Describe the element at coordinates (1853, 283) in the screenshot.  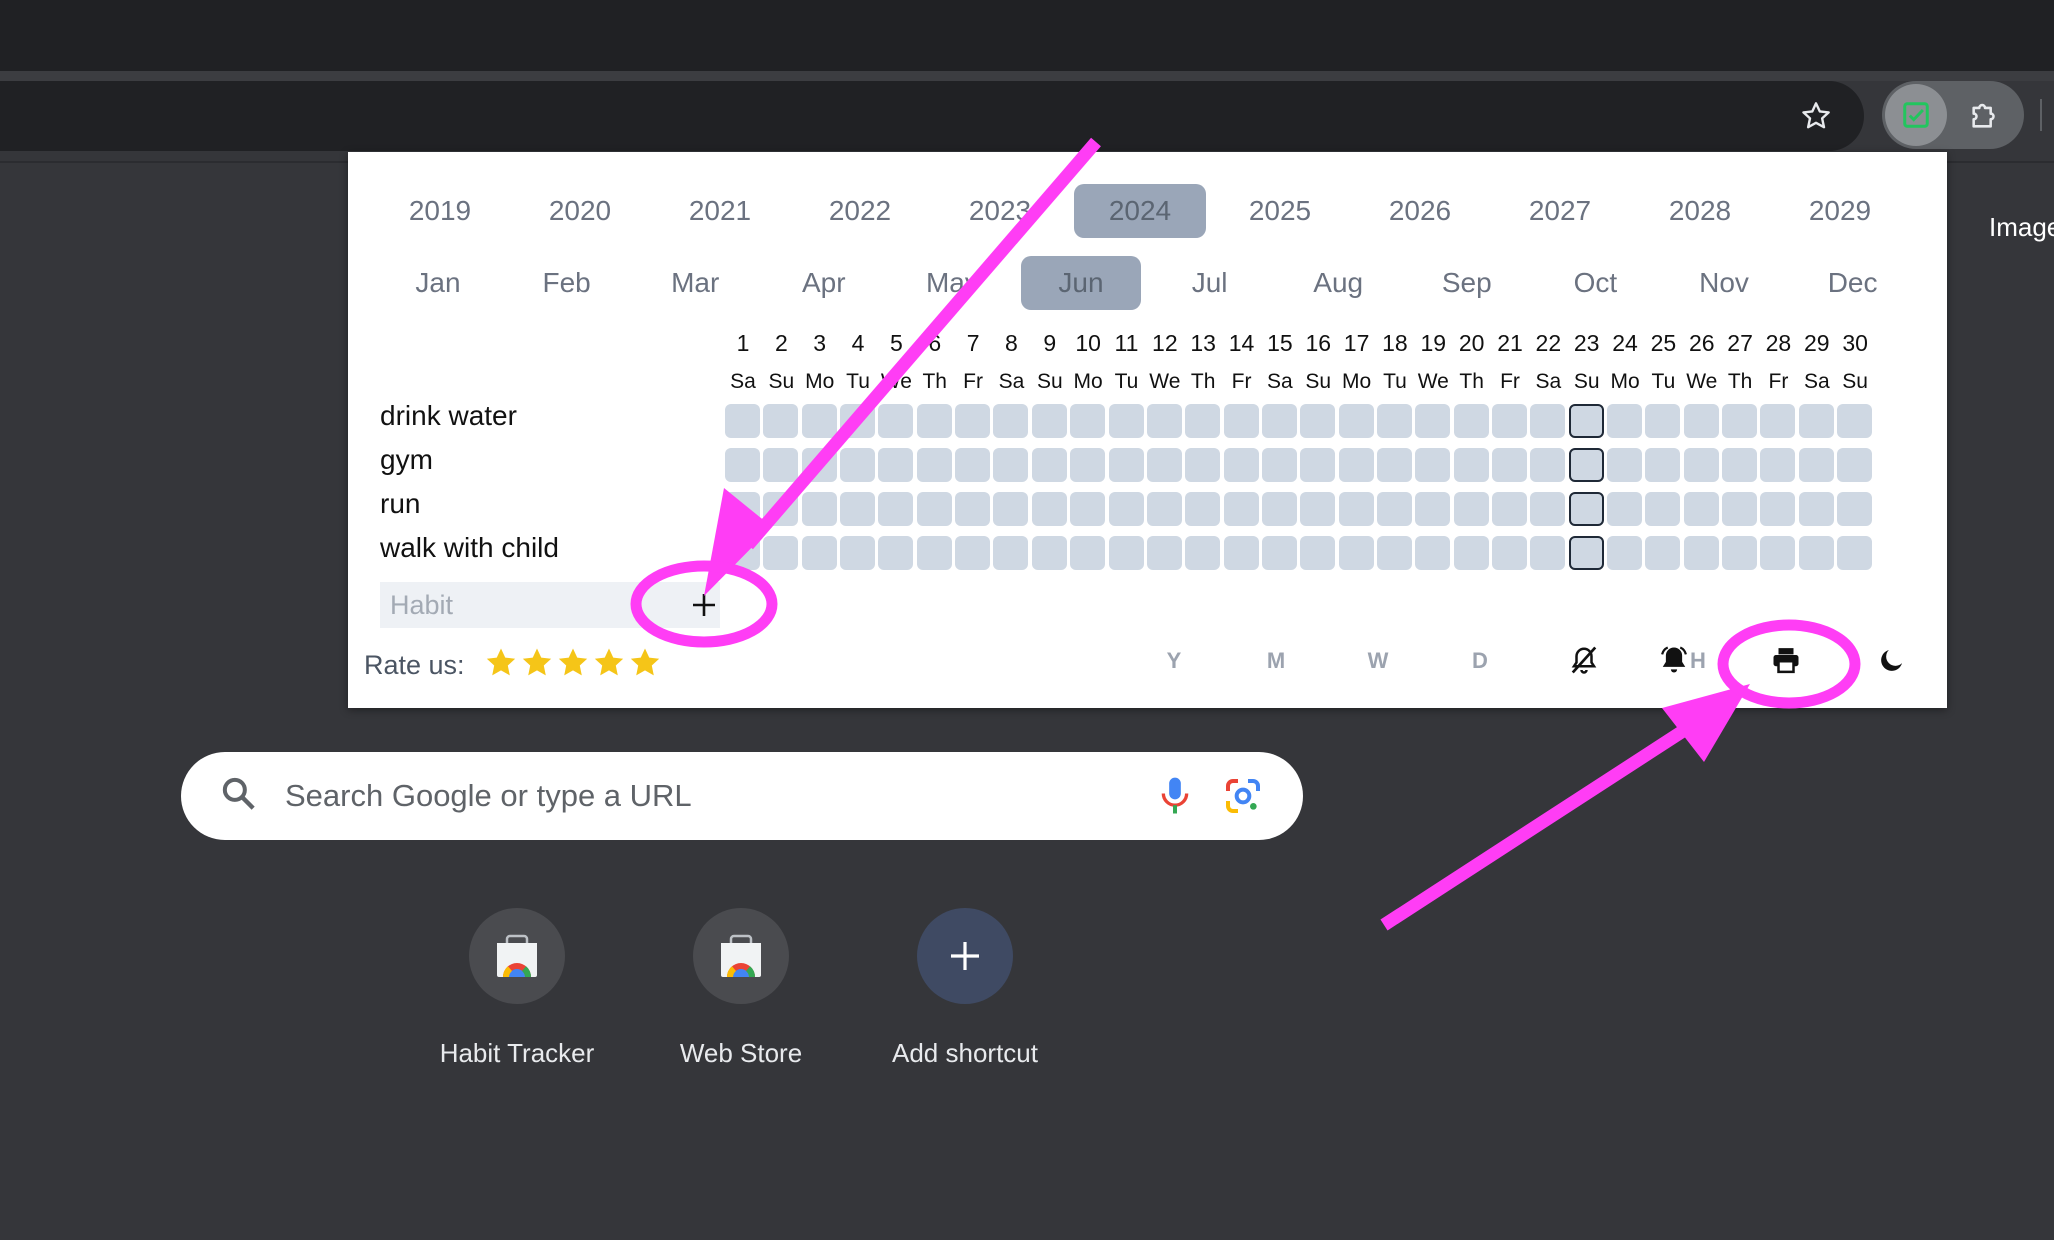
I see `month-option-dec: Dec` at that location.